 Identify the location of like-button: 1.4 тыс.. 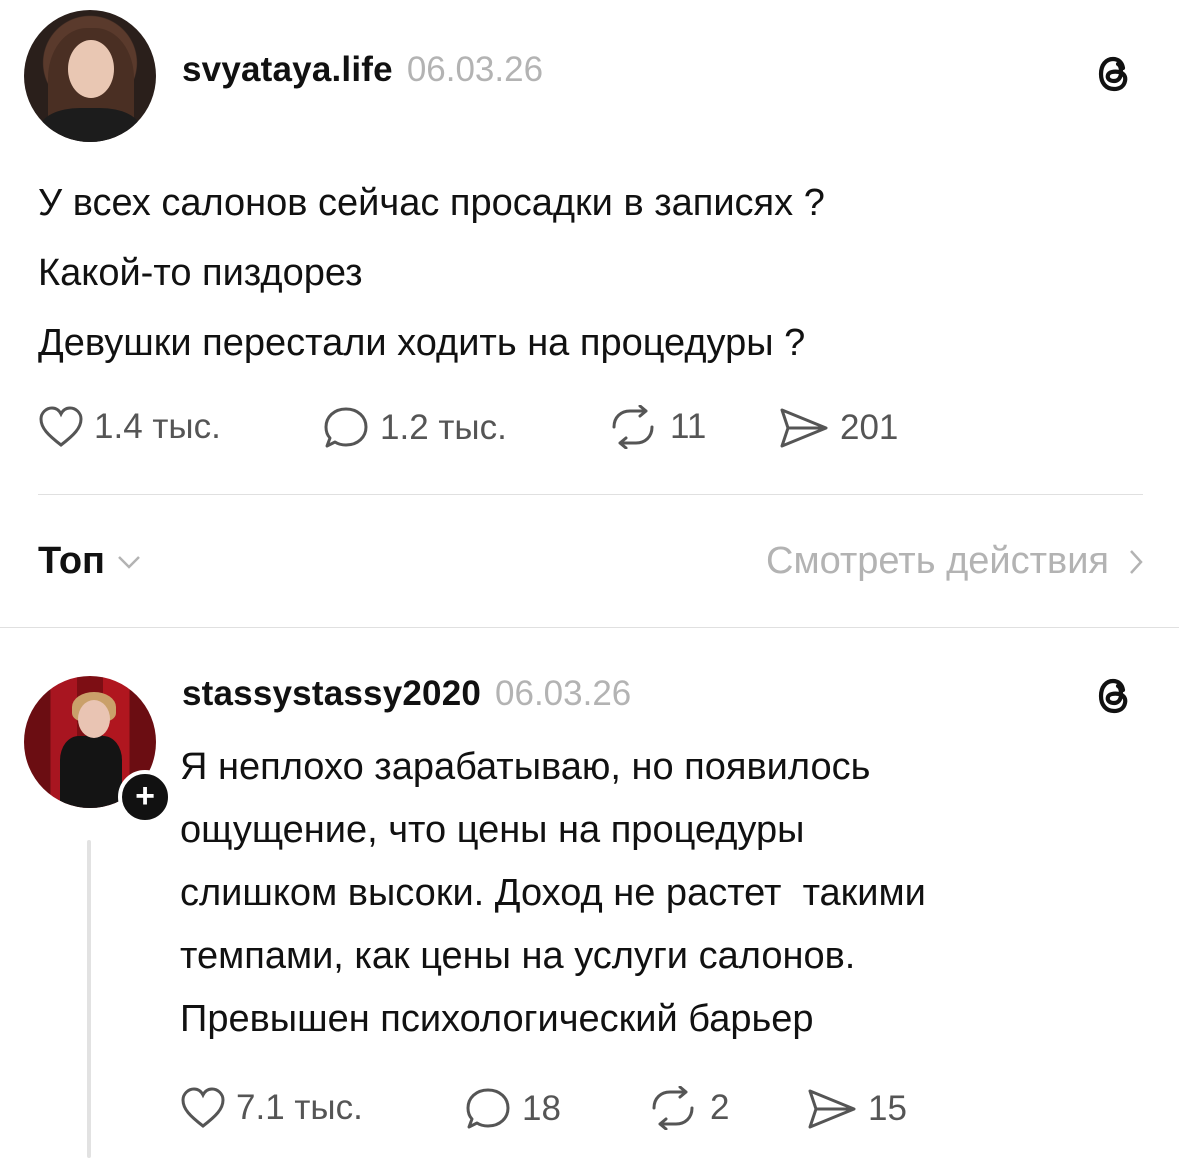
(129, 427).